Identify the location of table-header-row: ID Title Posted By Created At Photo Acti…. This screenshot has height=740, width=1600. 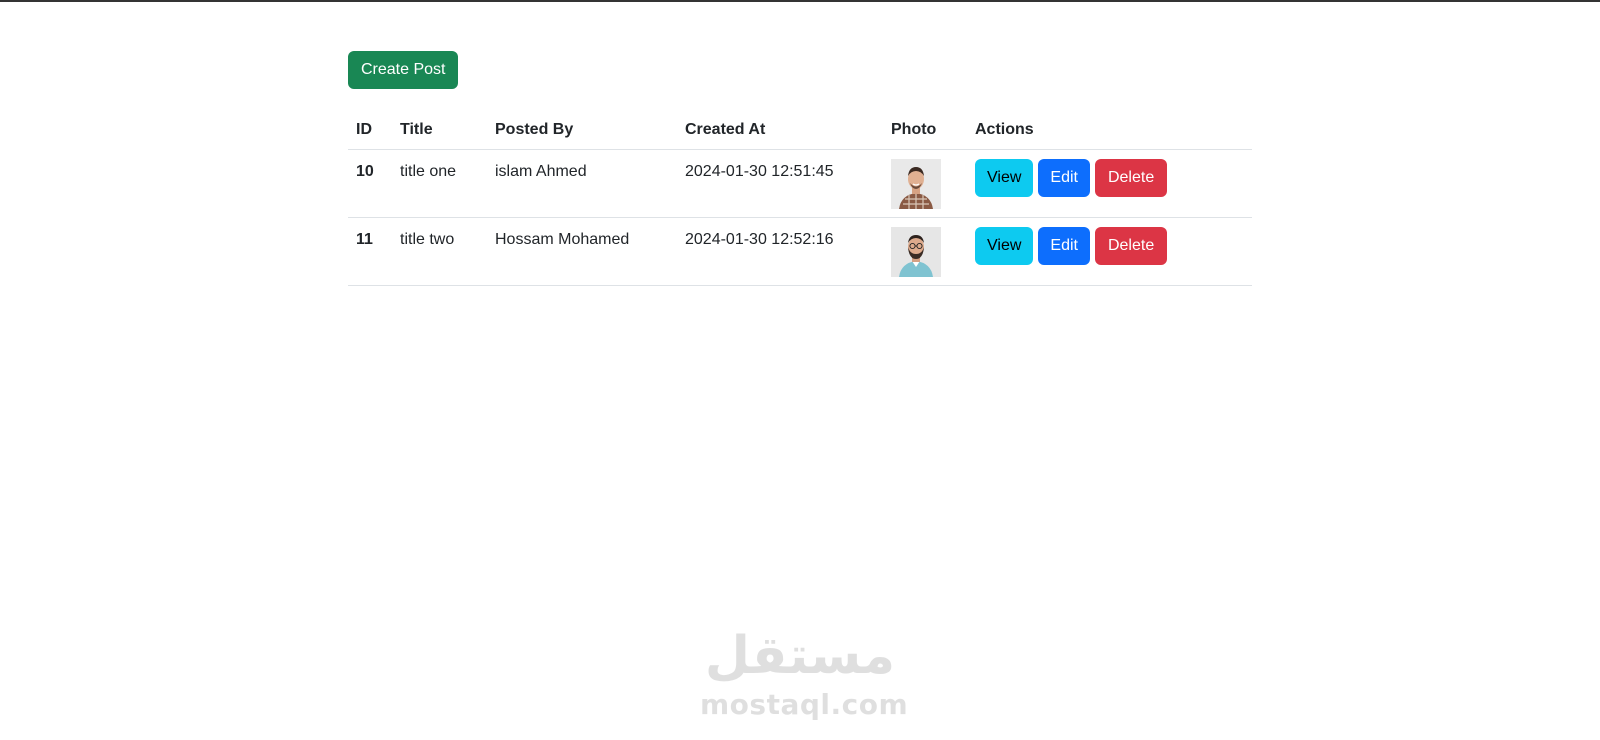
(800, 130).